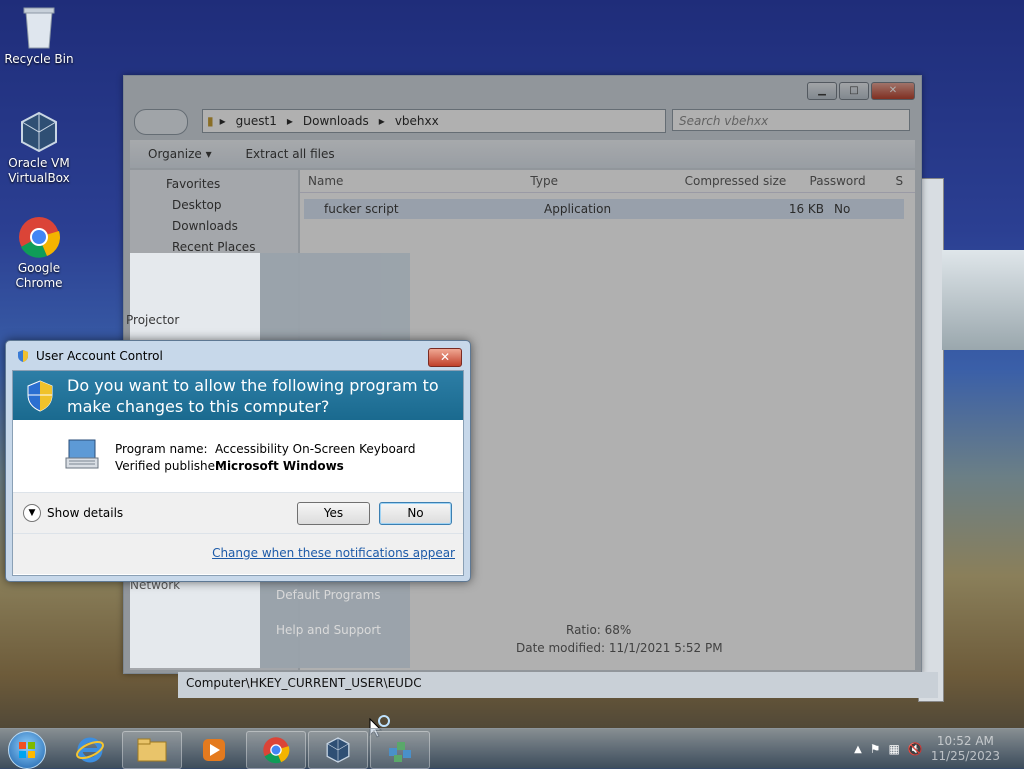  I want to click on status-modified: Date modified: 11/1/2021 5:52 PM, so click(619, 648).